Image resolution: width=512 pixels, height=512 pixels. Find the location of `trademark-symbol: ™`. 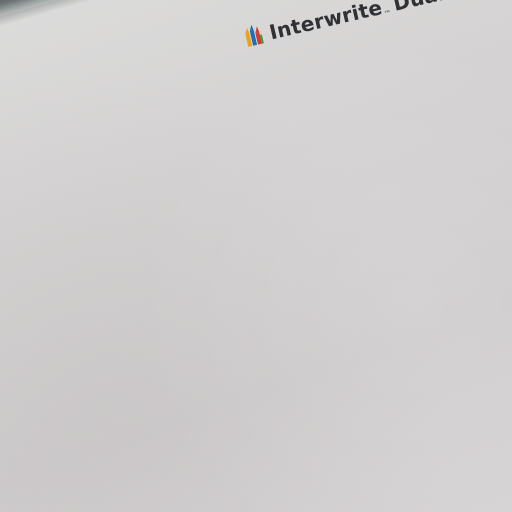

trademark-symbol: ™ is located at coordinates (388, 13).